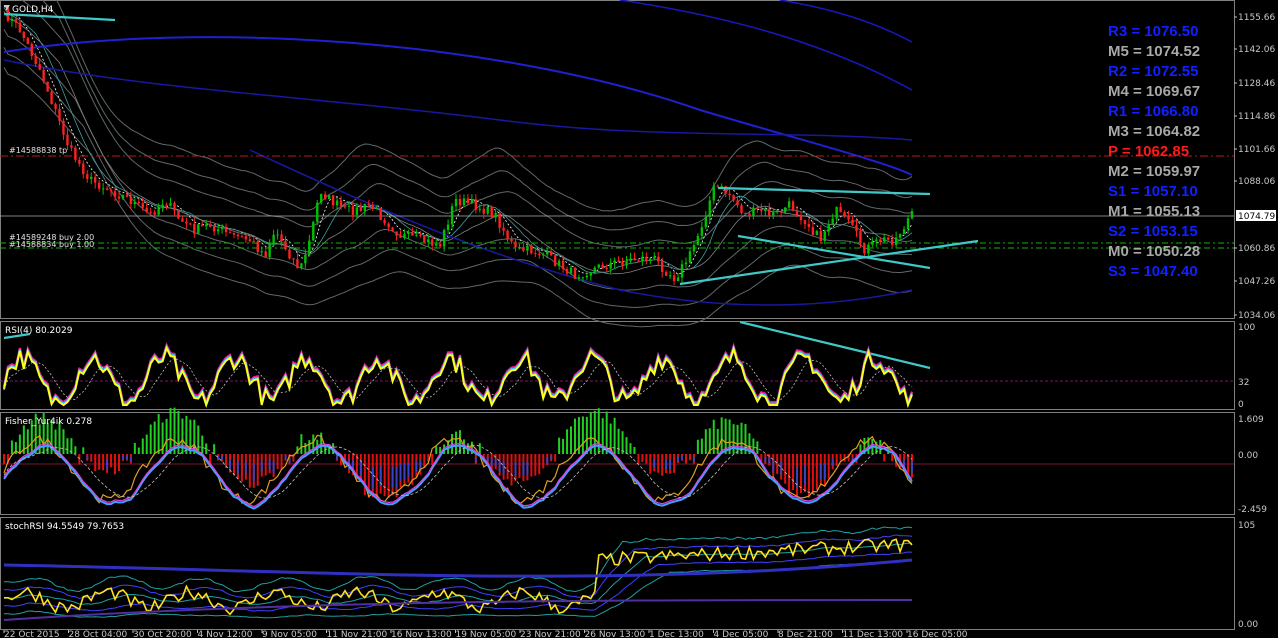 The width and height of the screenshot is (1278, 638). I want to click on ma-top-blue, so click(846, 21).